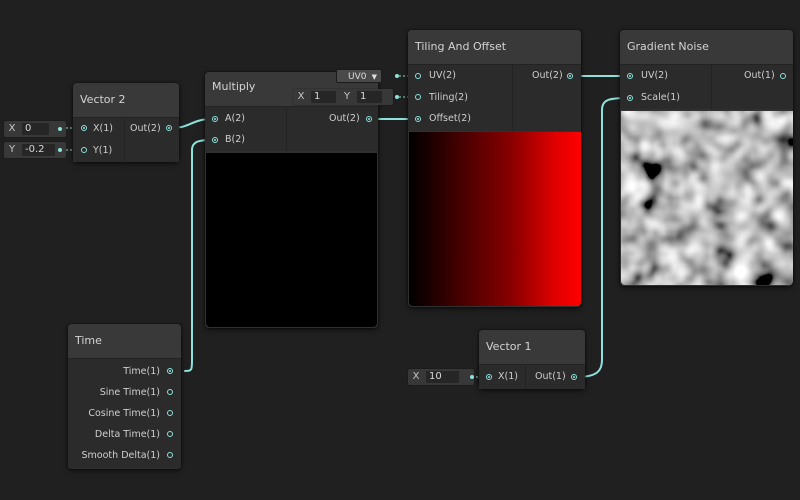 Image resolution: width=800 pixels, height=500 pixels. I want to click on gradient-noise-divider, so click(711, 87).